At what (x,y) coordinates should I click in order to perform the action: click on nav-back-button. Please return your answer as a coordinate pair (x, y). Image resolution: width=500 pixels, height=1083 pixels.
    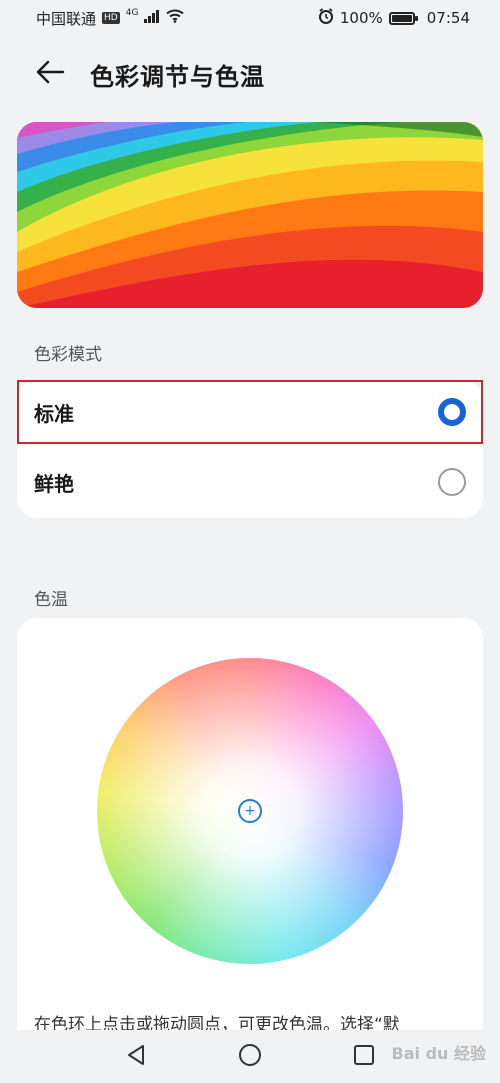
    Looking at the image, I should click on (136, 1057).